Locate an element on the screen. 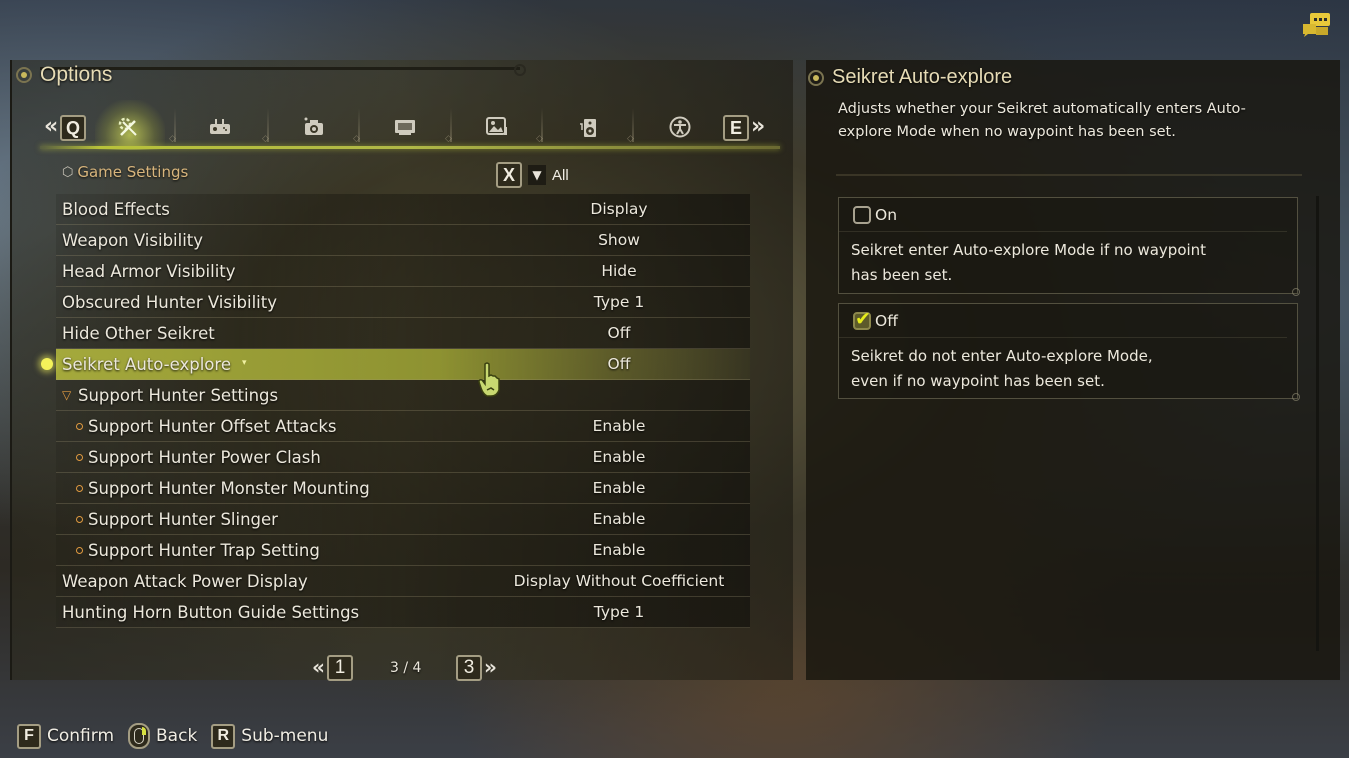 The width and height of the screenshot is (1349, 758). setting-value: Off is located at coordinates (619, 333).